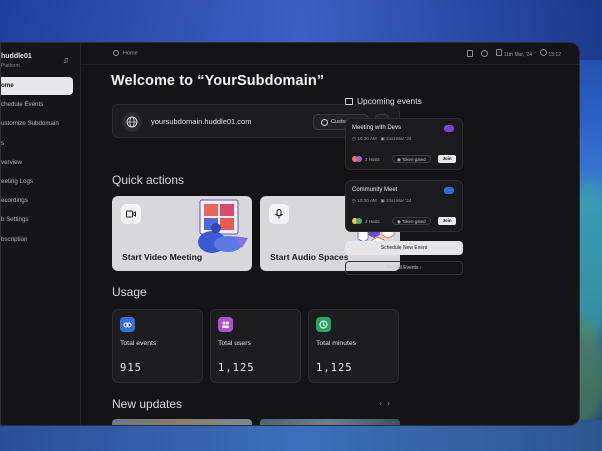  Describe the element at coordinates (16, 56) in the screenshot. I see `brand-name: huddle01` at that location.